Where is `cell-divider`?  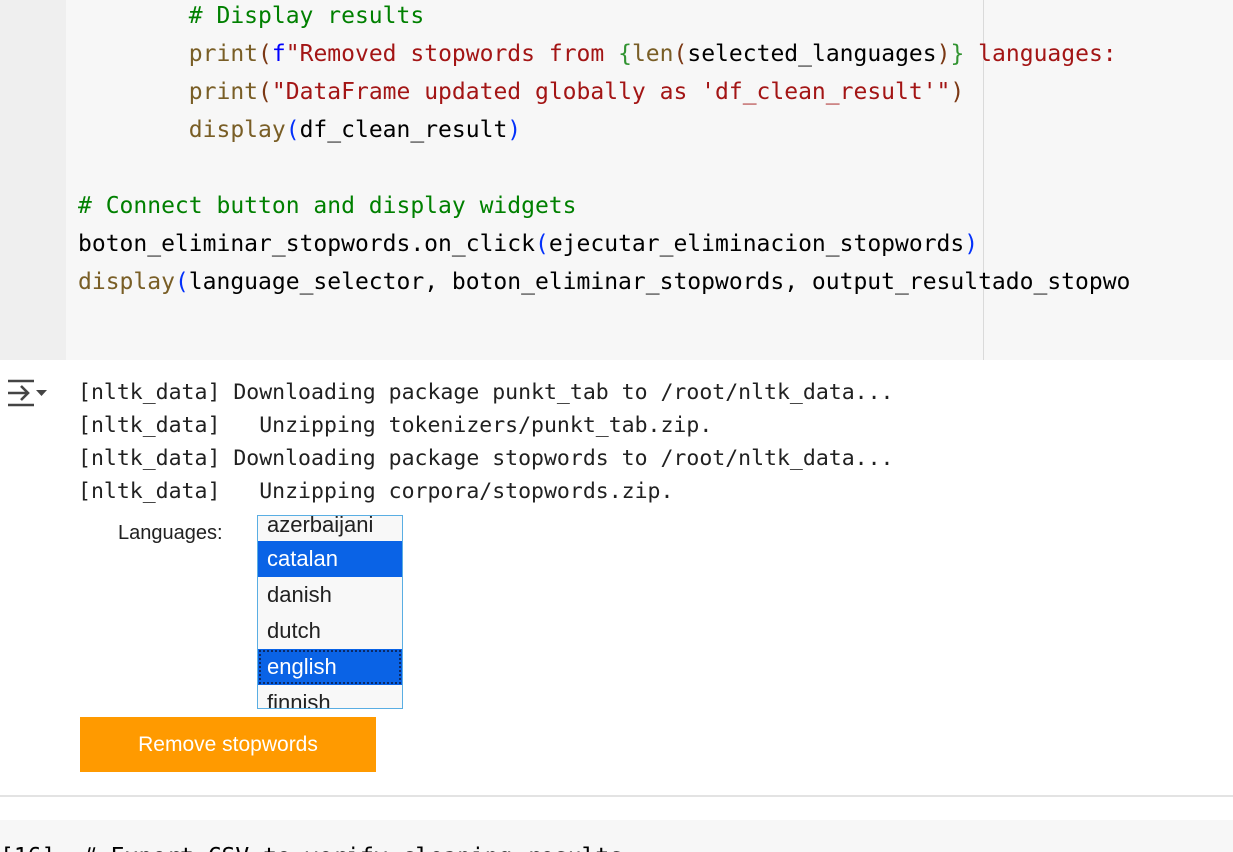 cell-divider is located at coordinates (616, 796).